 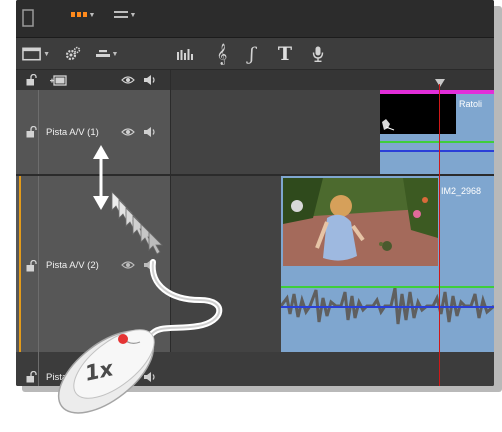 I want to click on selection-accent, so click(x=20, y=264).